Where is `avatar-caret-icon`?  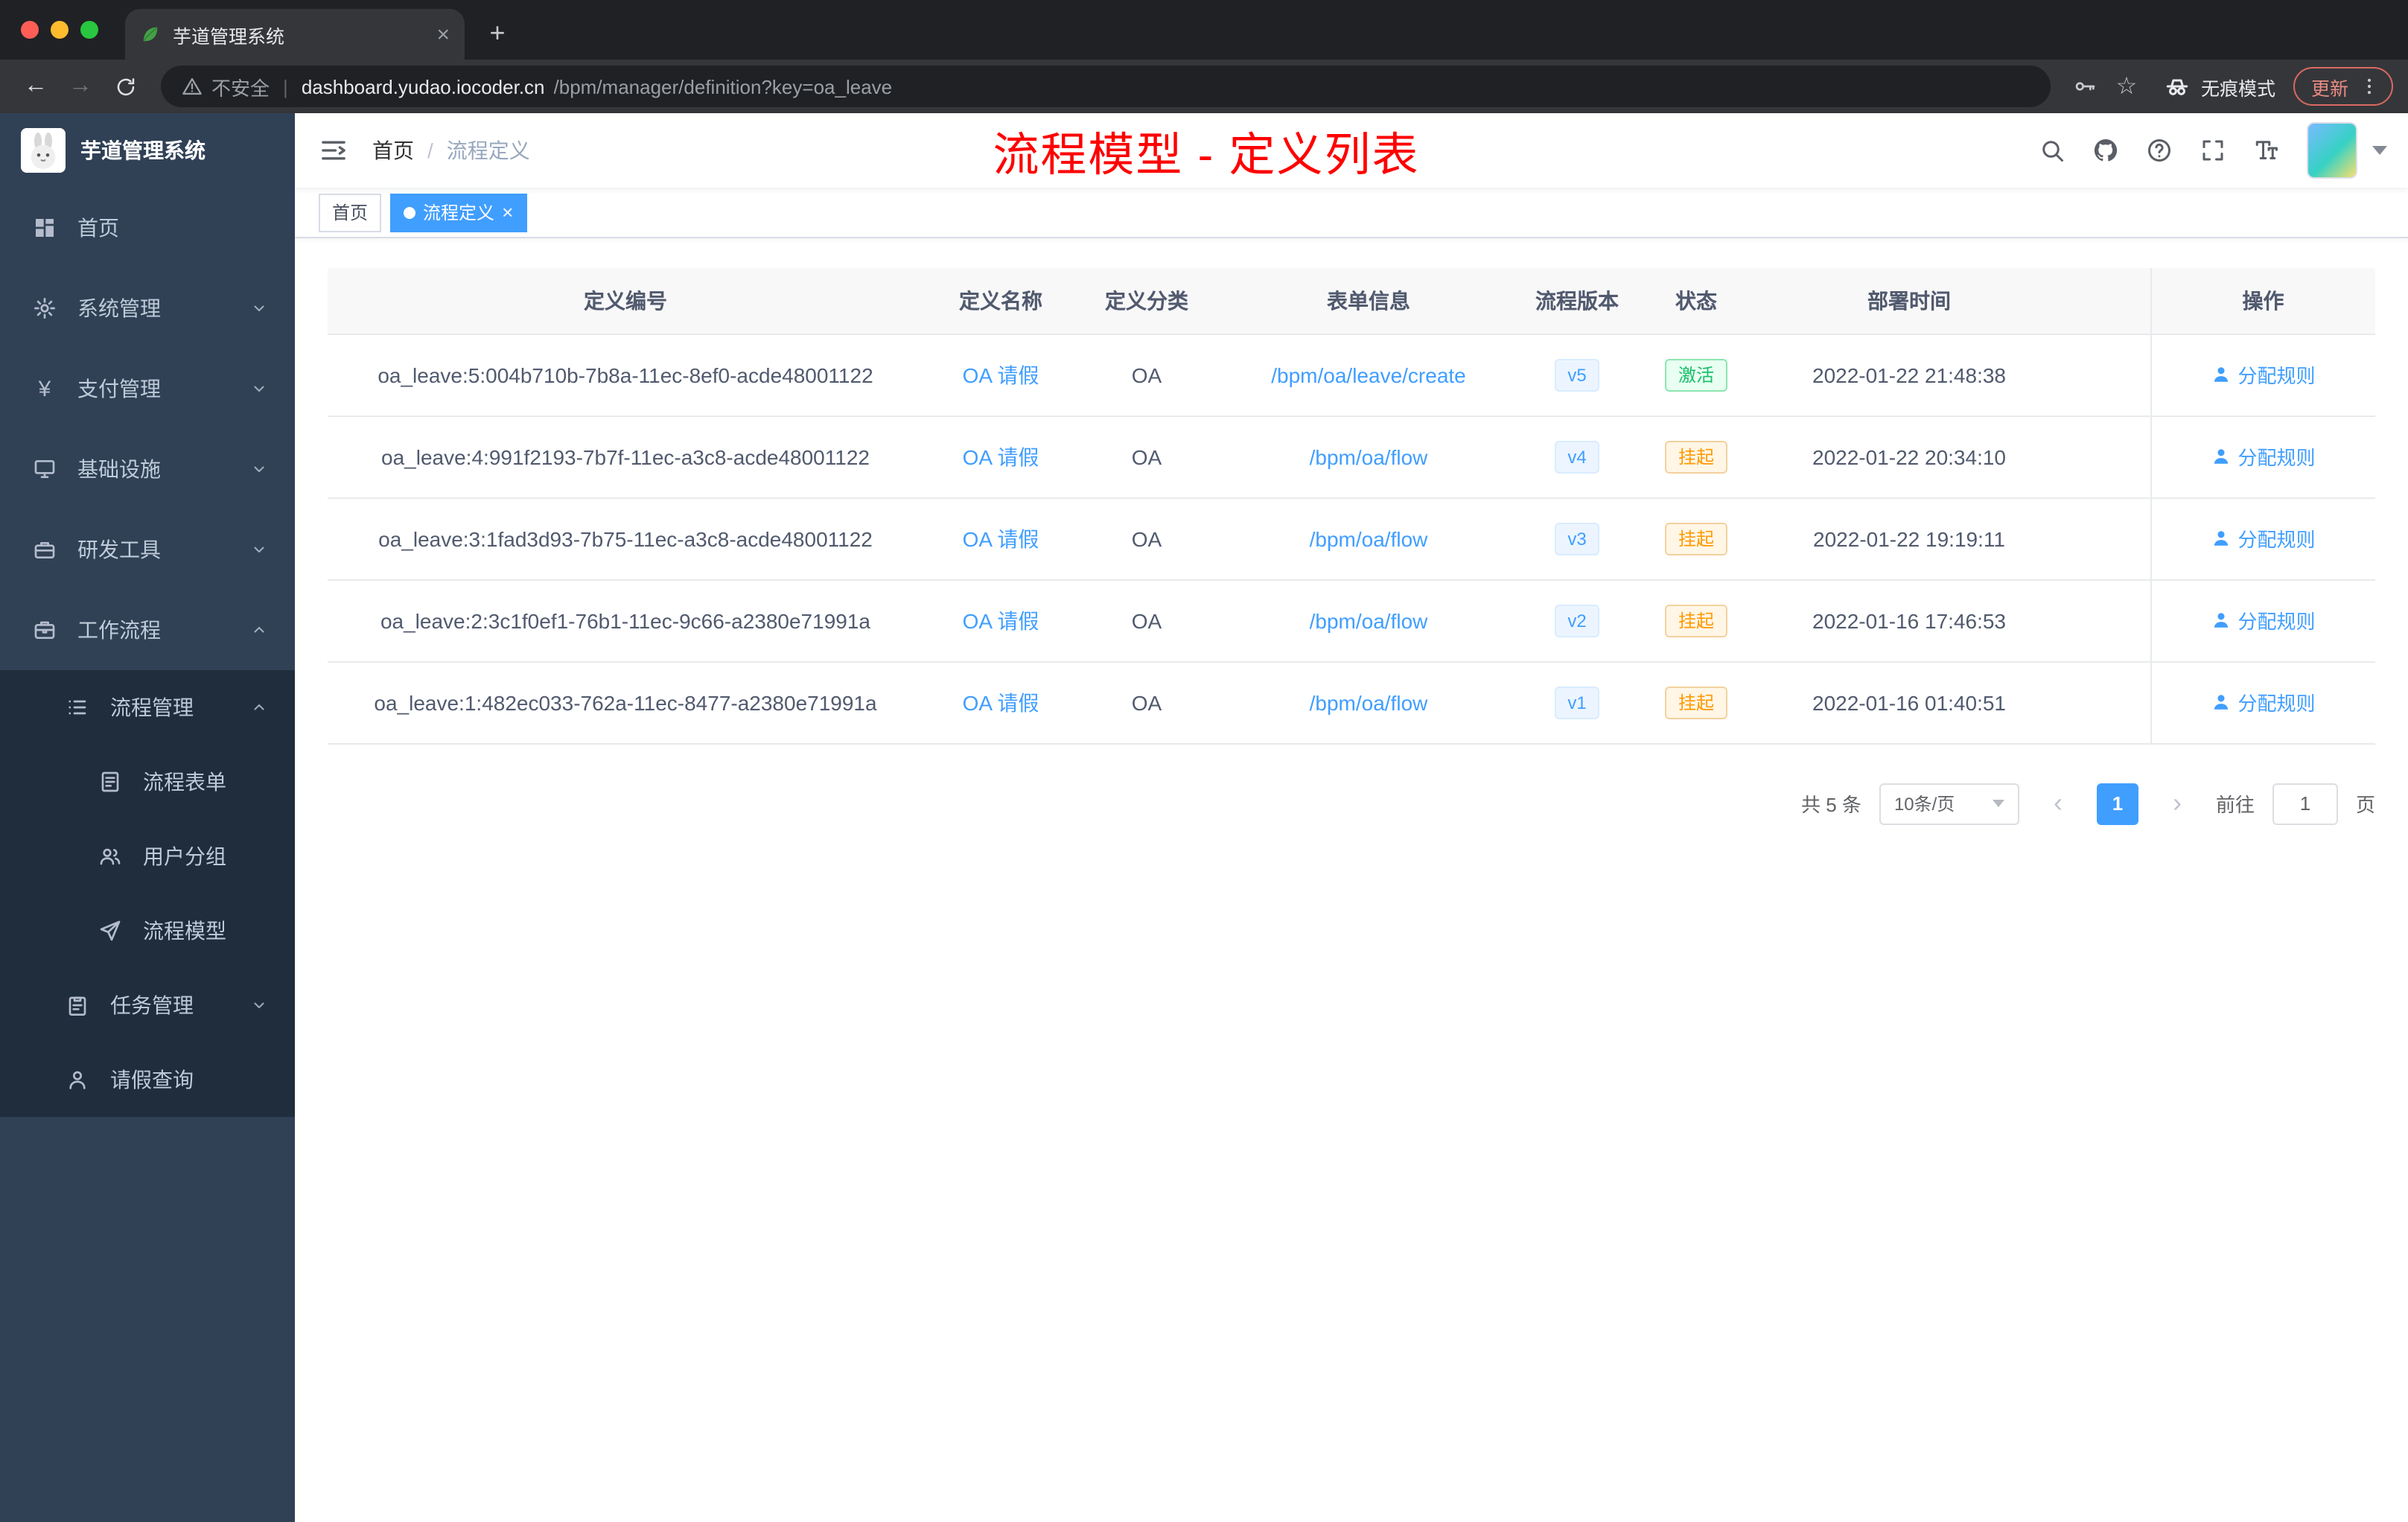 avatar-caret-icon is located at coordinates (2379, 150).